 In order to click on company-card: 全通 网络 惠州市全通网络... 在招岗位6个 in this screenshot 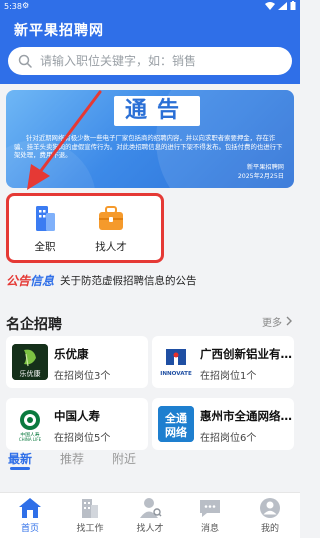, I will do `click(223, 424)`.